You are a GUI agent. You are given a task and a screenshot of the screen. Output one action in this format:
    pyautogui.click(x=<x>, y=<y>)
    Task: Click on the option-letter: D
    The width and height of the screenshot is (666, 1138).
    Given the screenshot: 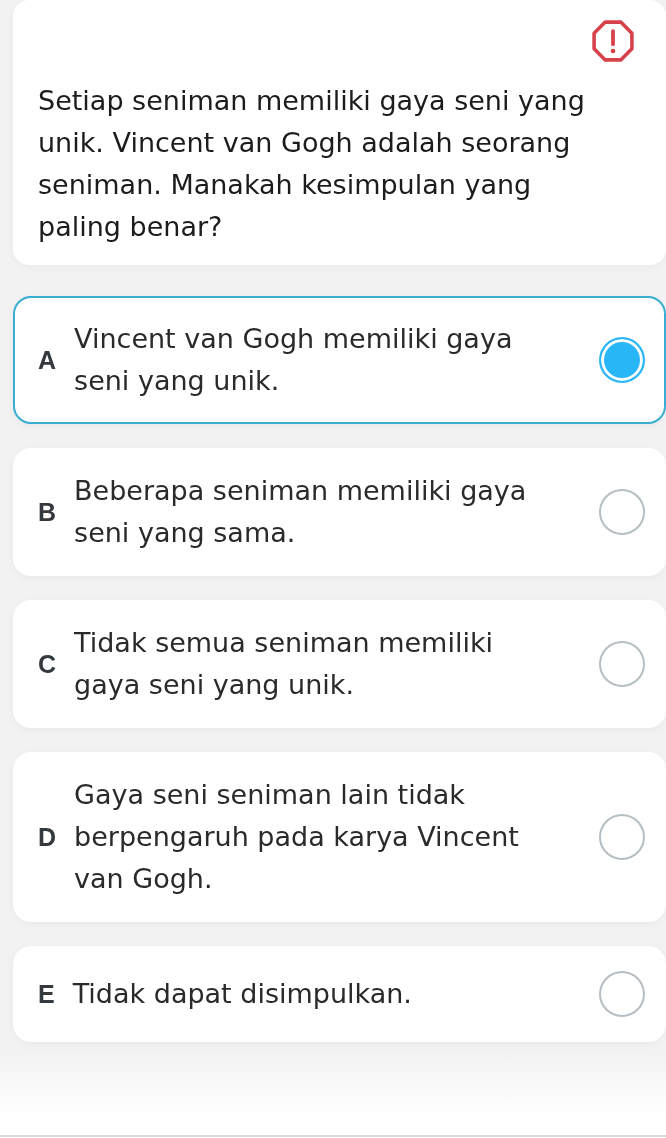 What is the action you would take?
    pyautogui.click(x=47, y=837)
    